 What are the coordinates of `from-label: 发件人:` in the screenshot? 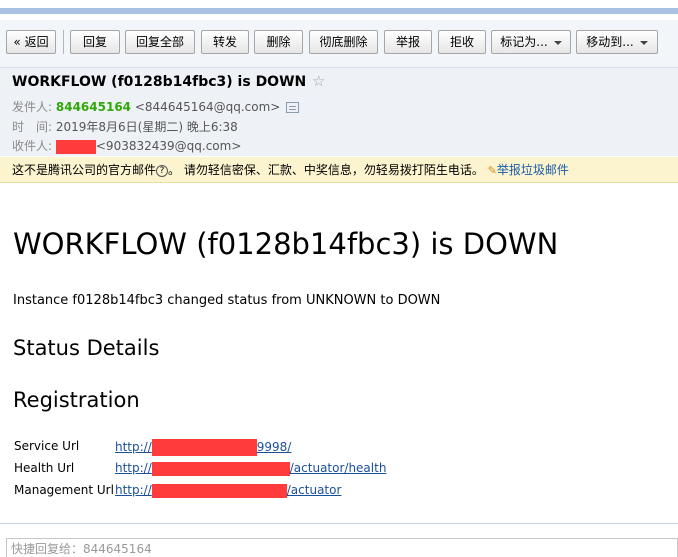 It's located at (32, 107).